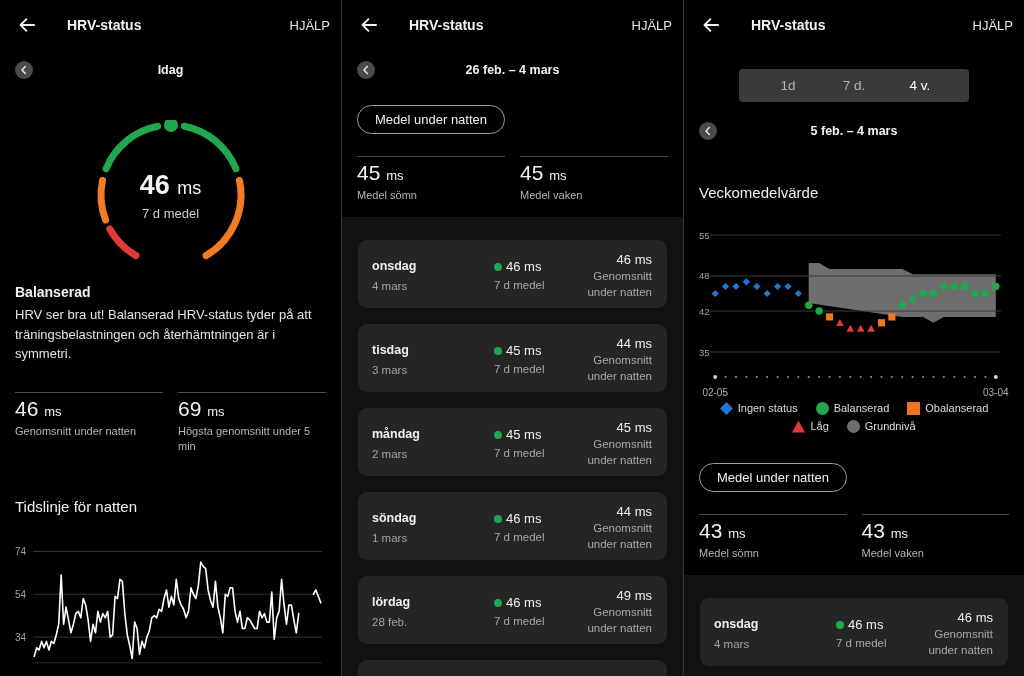 The width and height of the screenshot is (1024, 676). What do you see at coordinates (854, 85) in the screenshot?
I see `range-tab: 7 d.` at bounding box center [854, 85].